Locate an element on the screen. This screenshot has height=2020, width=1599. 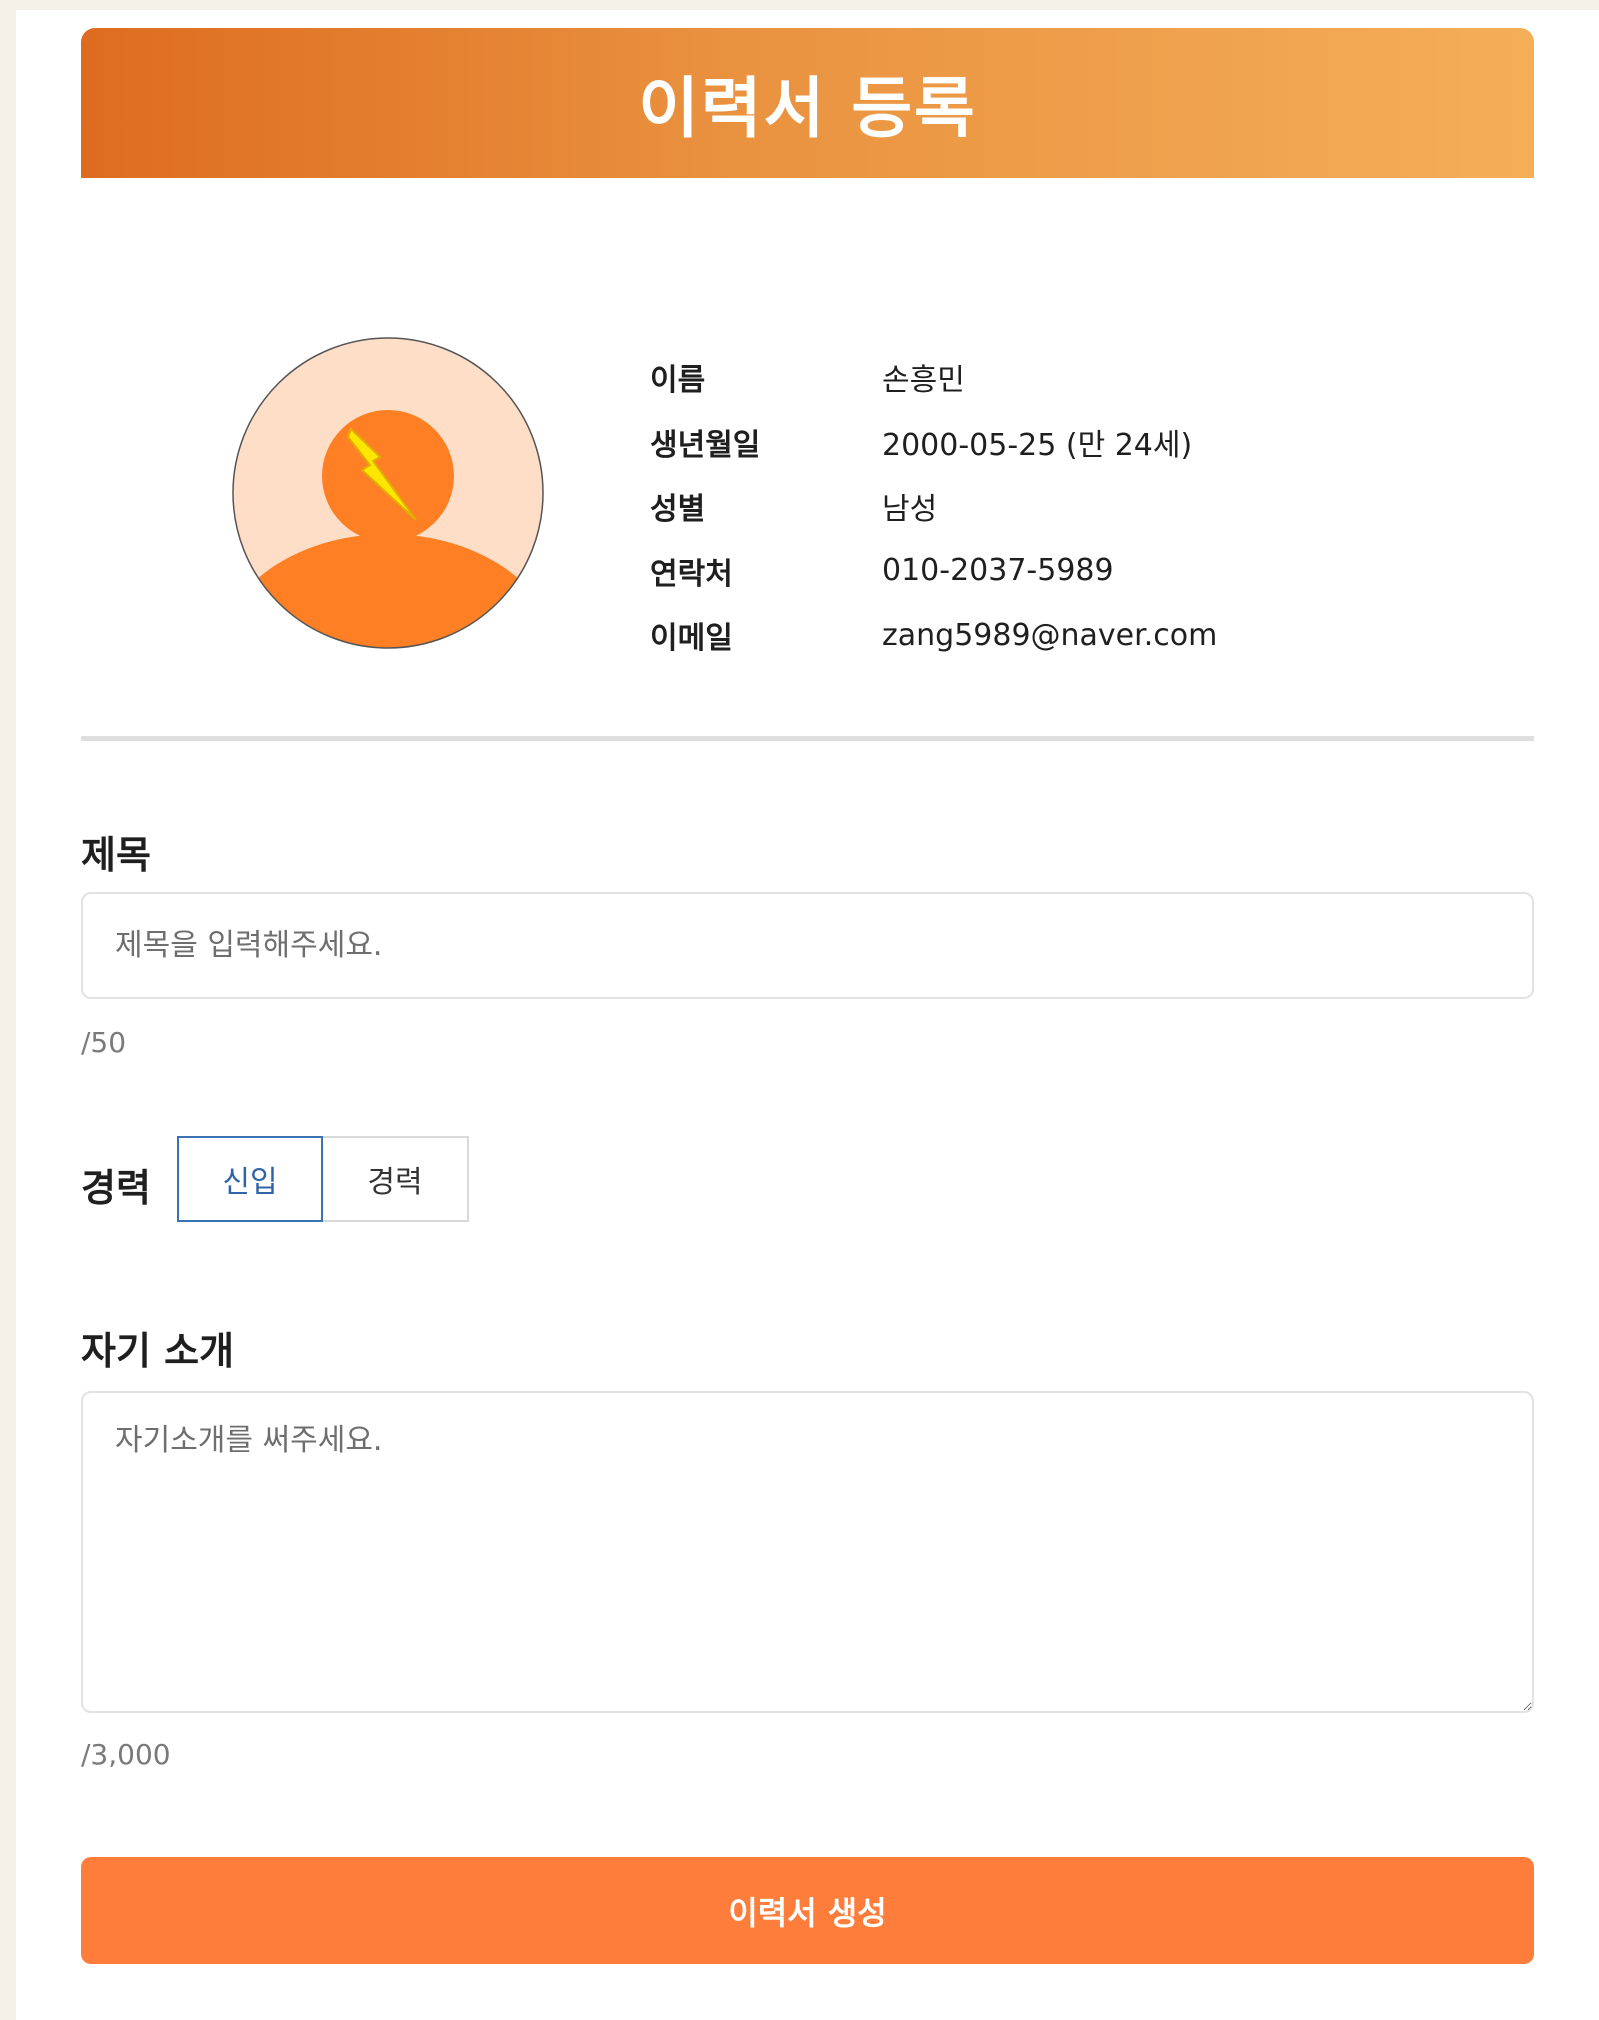
info-row-email: 이메일 zang5989@naver.com is located at coordinates (933, 635).